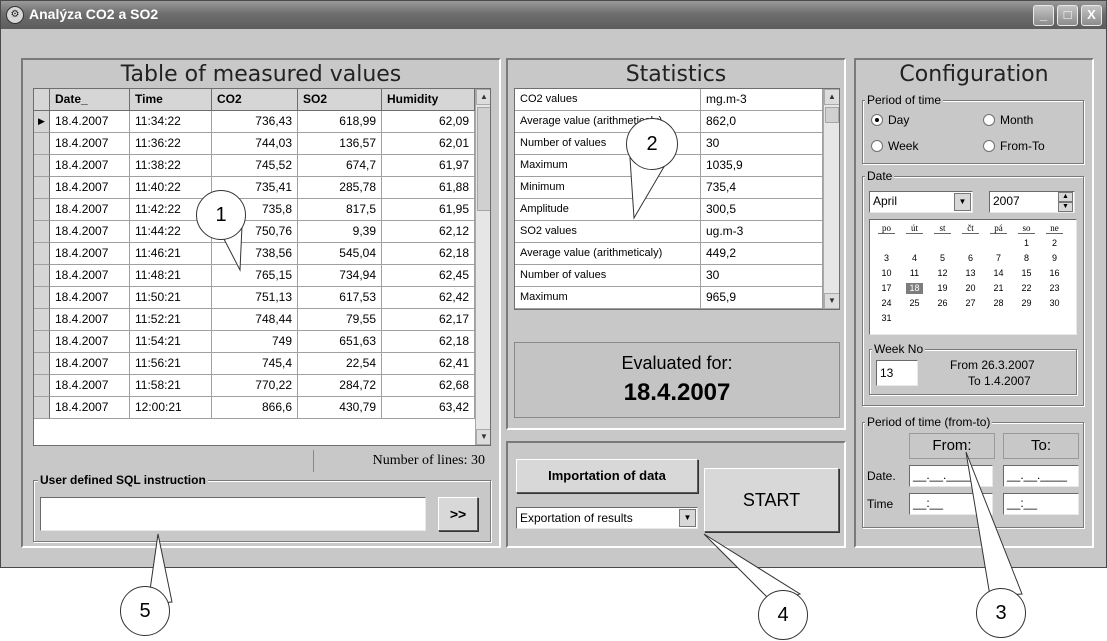 Image resolution: width=1107 pixels, height=641 pixels. Describe the element at coordinates (652, 144) in the screenshot. I see `callout-2: 2` at that location.